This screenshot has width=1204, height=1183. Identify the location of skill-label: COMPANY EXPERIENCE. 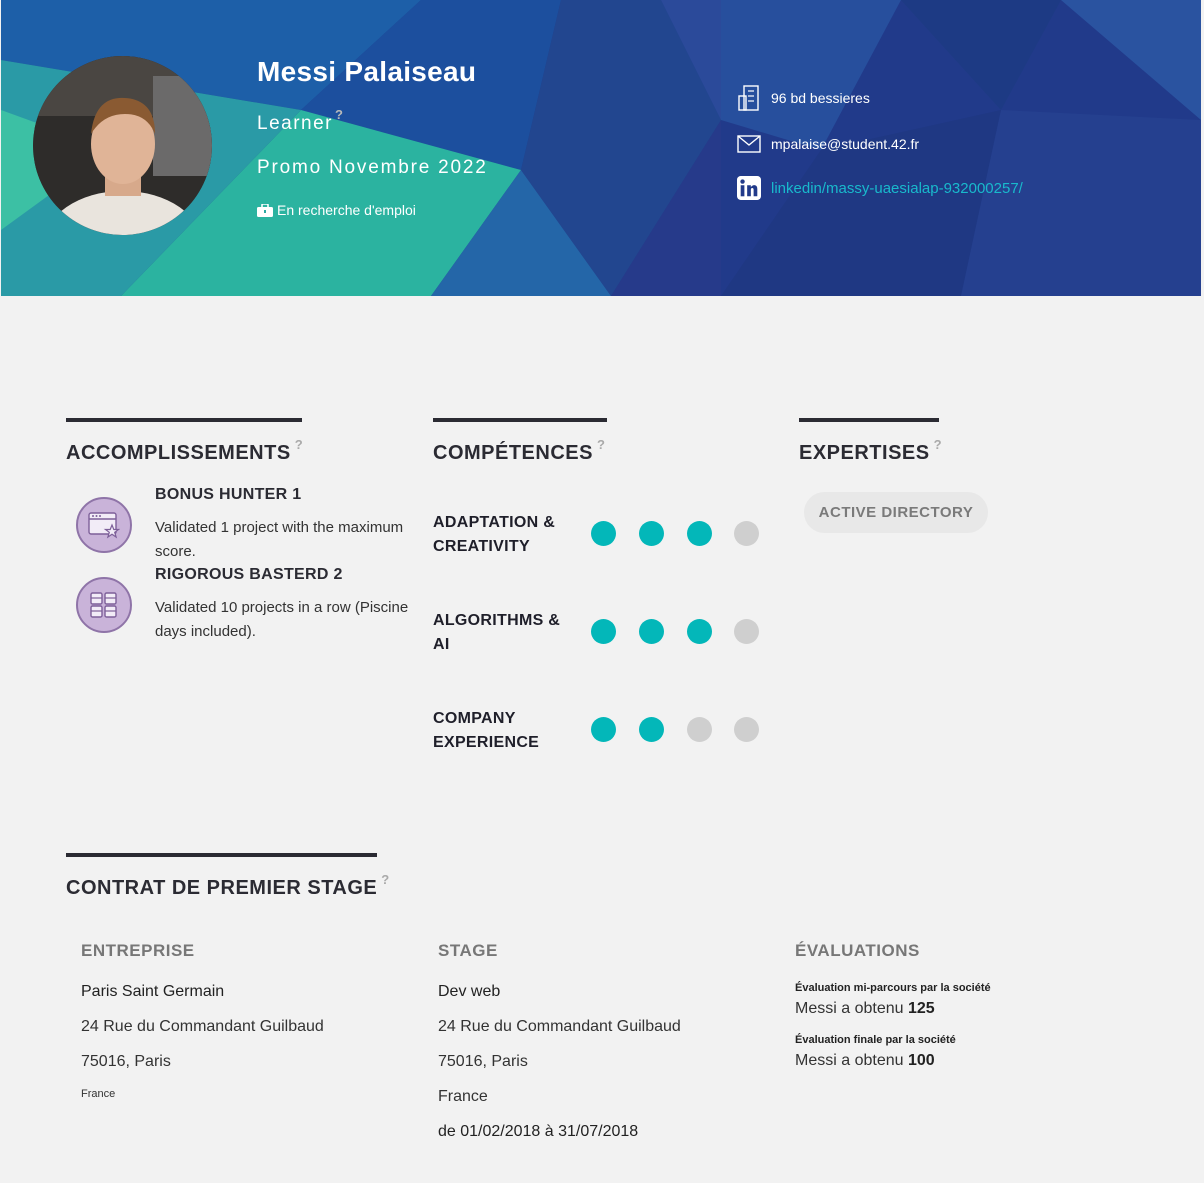
(486, 730).